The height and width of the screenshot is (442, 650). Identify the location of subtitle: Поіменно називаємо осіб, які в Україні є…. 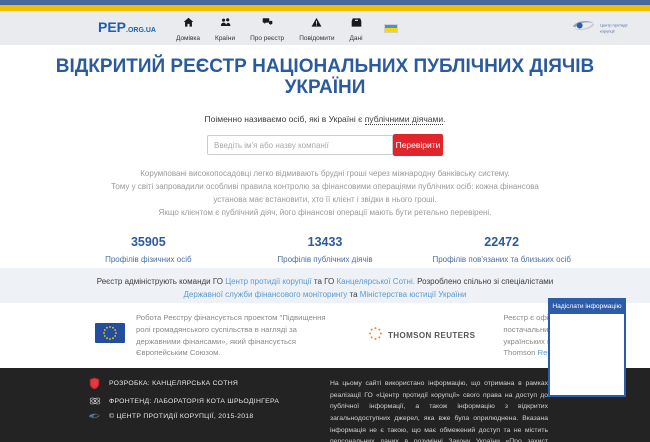
(325, 120).